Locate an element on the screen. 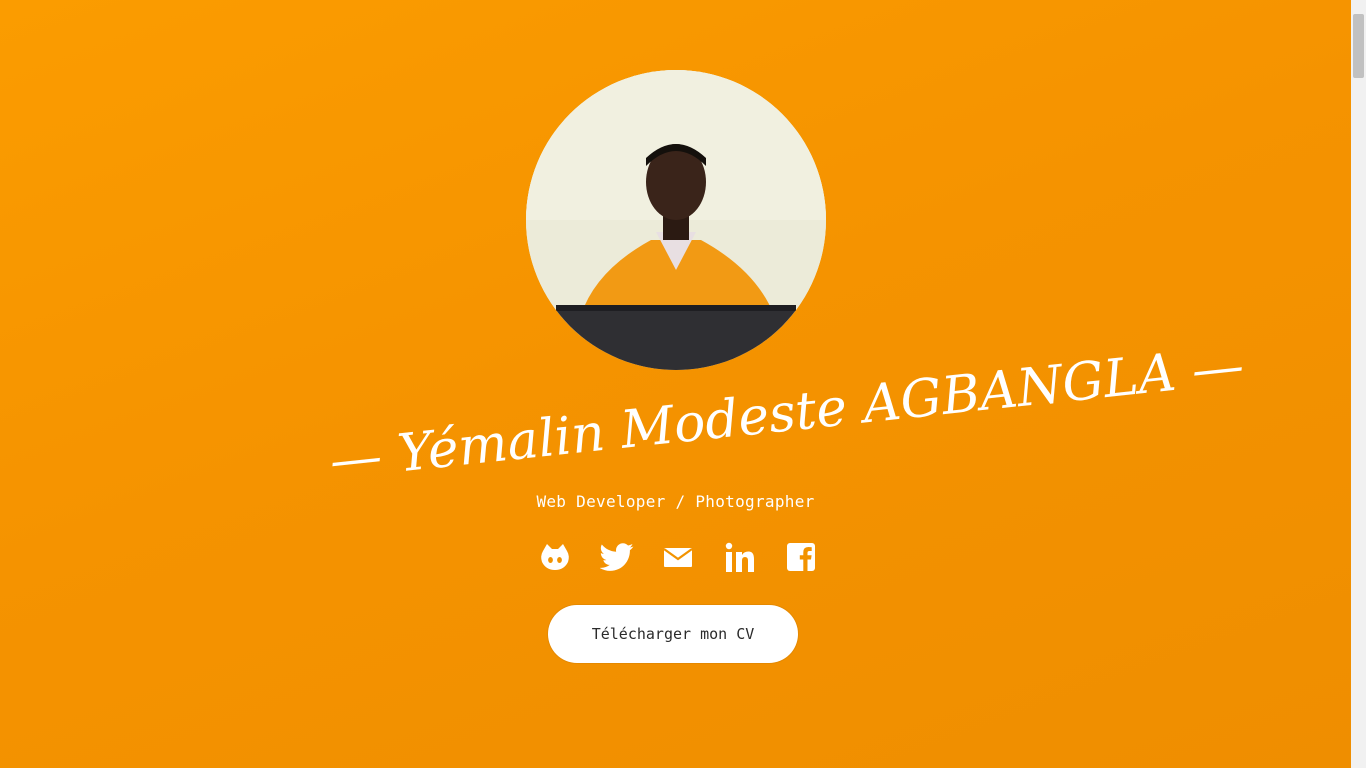 The image size is (1366, 768). twitter-icon is located at coordinates (616, 557).